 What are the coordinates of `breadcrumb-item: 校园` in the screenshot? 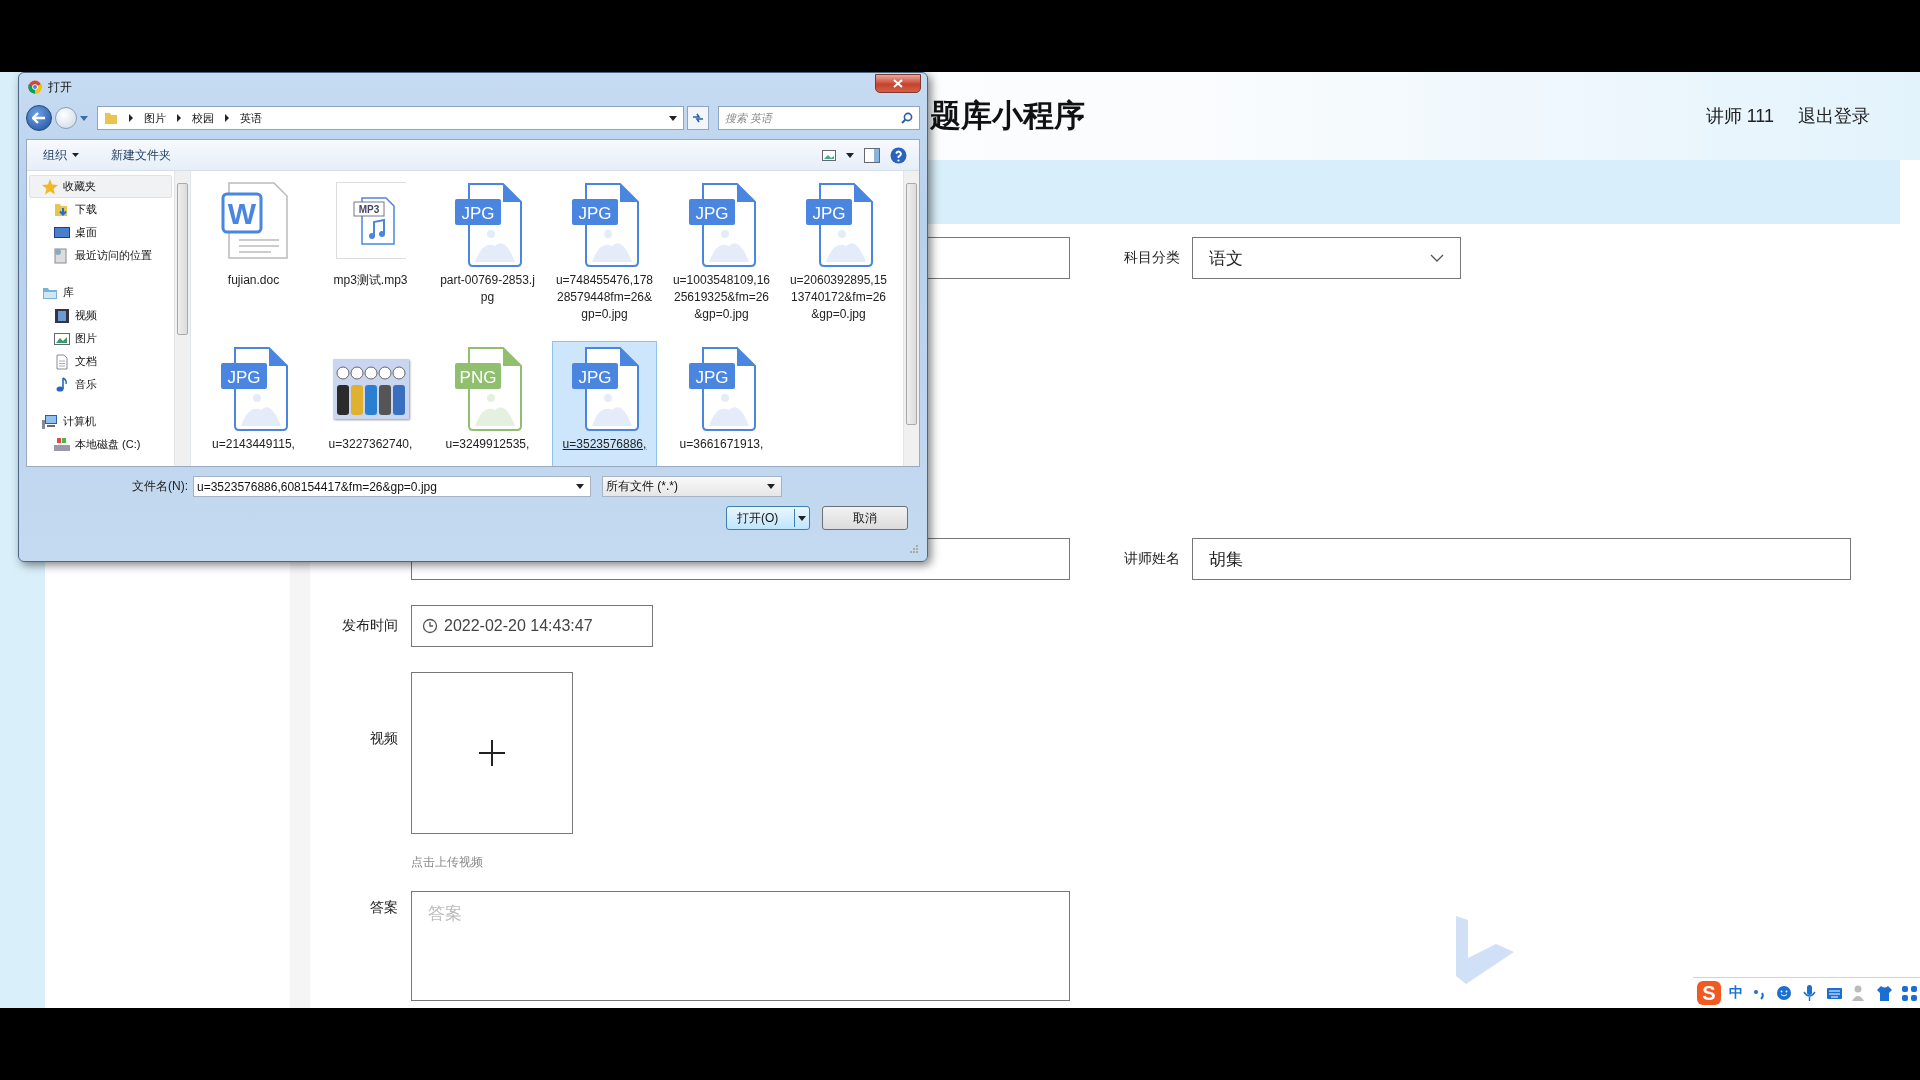 It's located at (203, 118).